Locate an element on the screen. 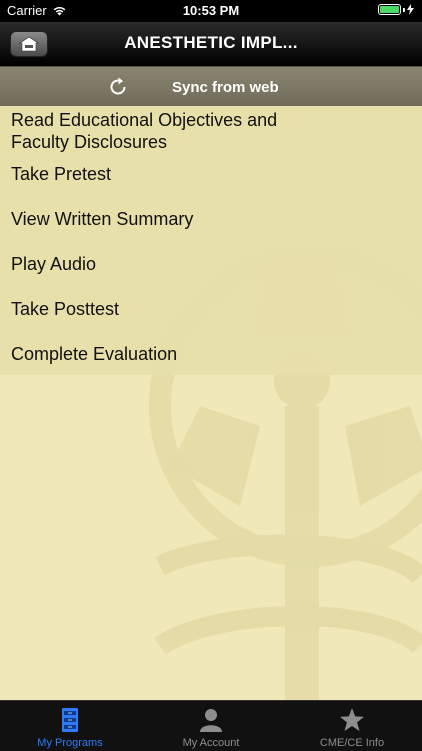 The width and height of the screenshot is (422, 751). tab-label: My Account is located at coordinates (211, 743).